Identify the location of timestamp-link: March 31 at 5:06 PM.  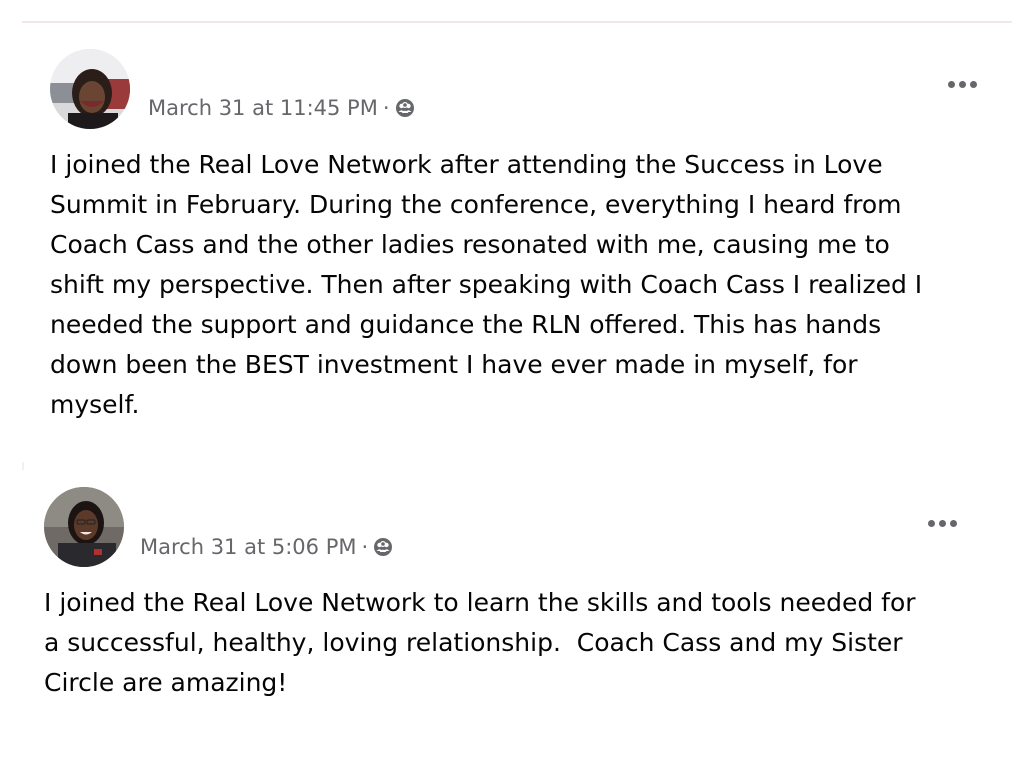
(248, 547).